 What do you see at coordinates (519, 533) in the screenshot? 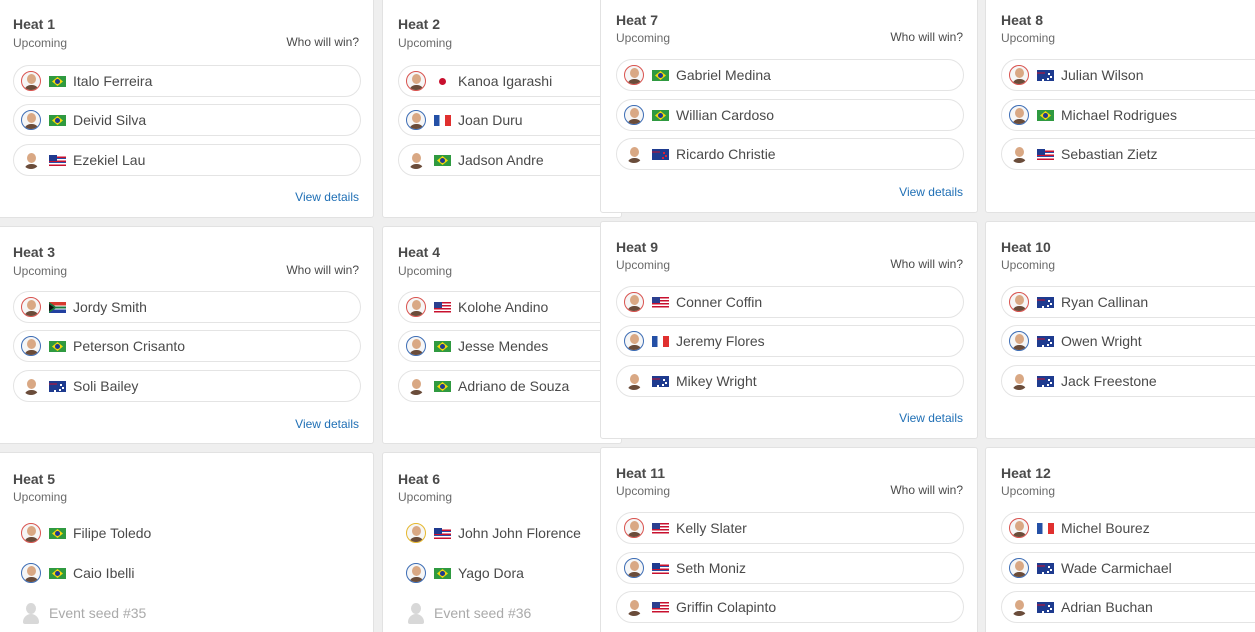
I see `surfer-name: John John Florence` at bounding box center [519, 533].